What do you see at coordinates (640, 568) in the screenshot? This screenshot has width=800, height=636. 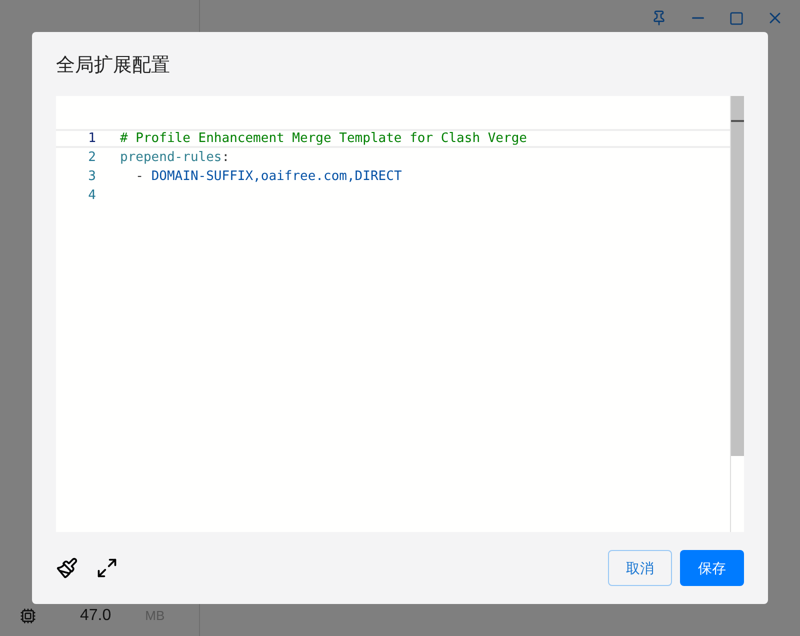 I see `cancel-button: 取消` at bounding box center [640, 568].